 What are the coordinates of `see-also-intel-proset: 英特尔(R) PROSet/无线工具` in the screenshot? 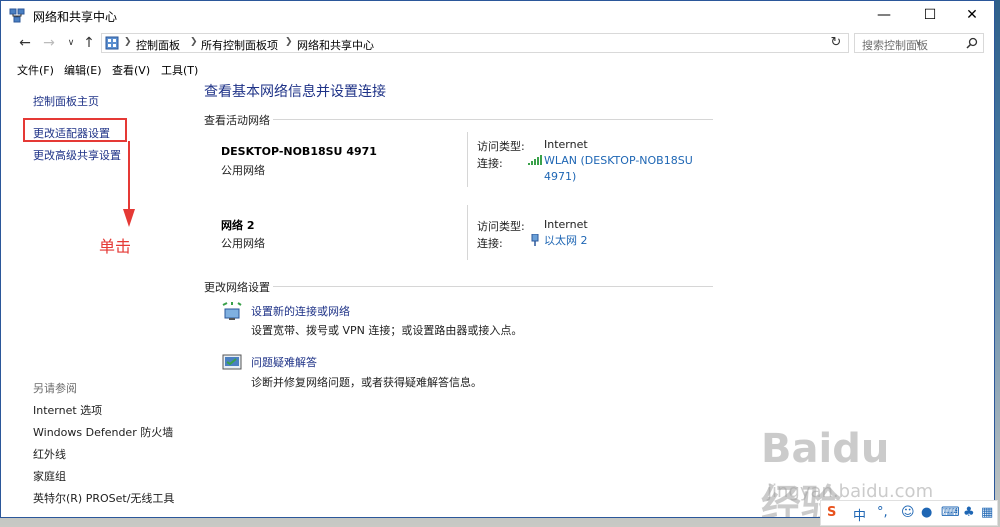 It's located at (103, 498).